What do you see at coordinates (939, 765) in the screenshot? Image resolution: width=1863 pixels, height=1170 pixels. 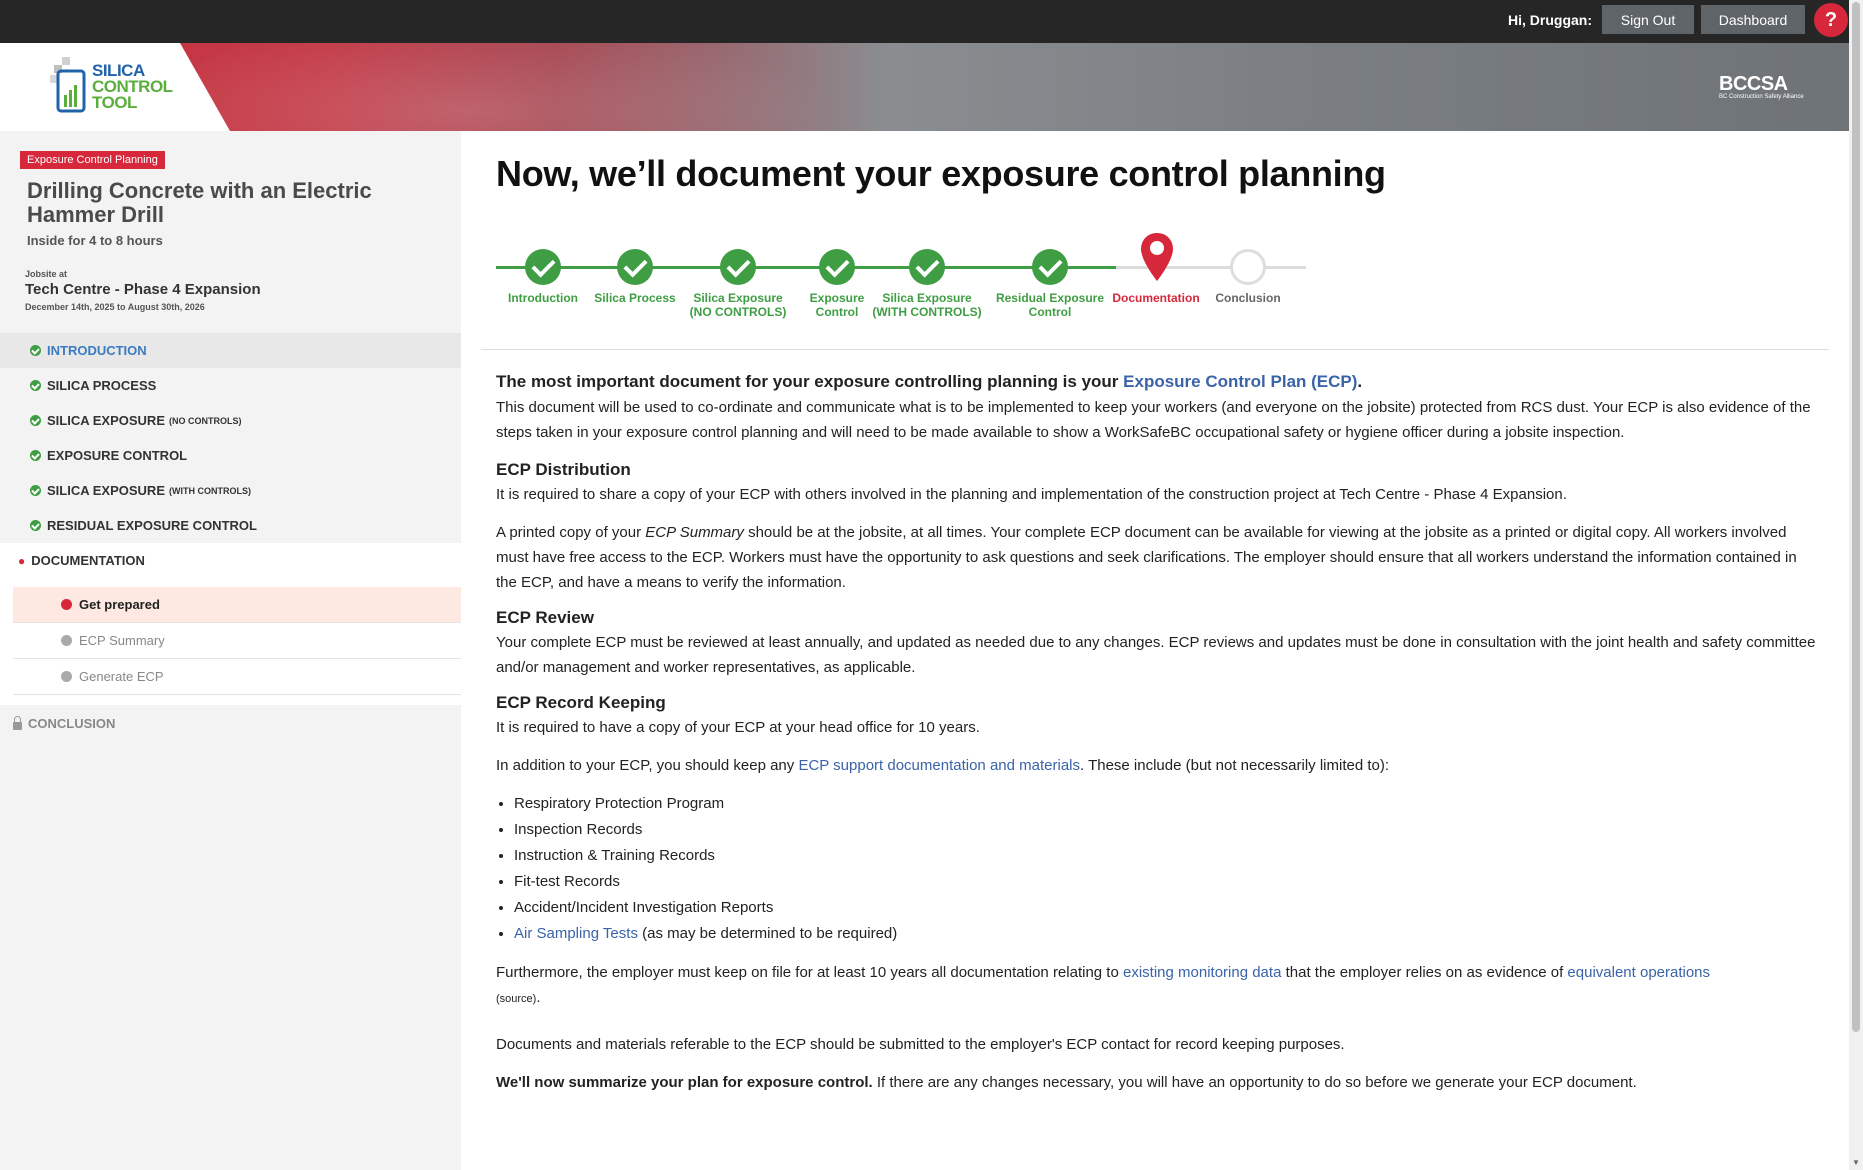 I see `ecp-support-link: ECP support documentation and materials` at bounding box center [939, 765].